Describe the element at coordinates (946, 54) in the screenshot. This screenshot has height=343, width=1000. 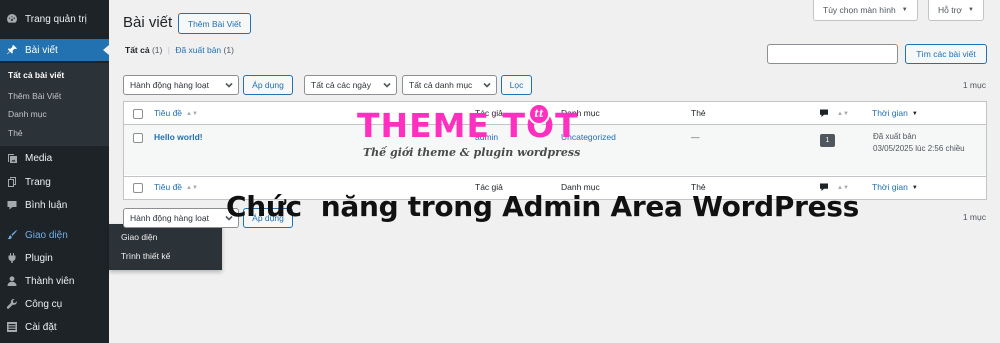
I see `search-posts-button: Tìm các bài viết` at that location.